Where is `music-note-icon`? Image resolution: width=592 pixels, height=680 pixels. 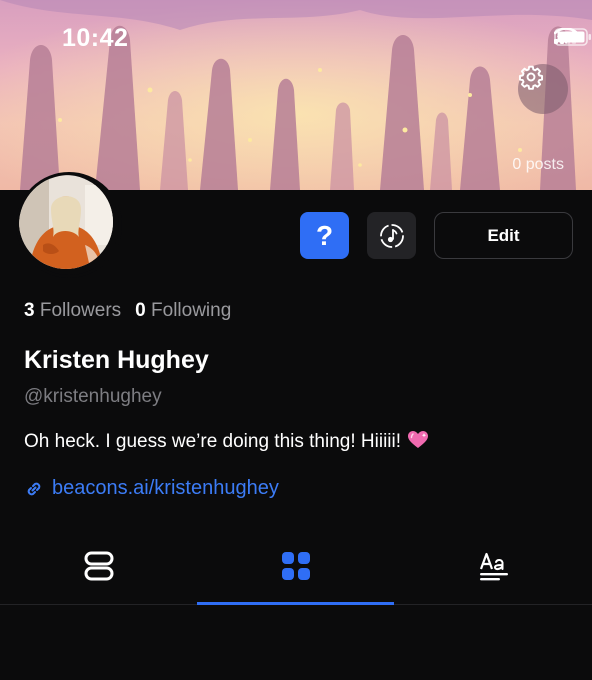 music-note-icon is located at coordinates (391, 235).